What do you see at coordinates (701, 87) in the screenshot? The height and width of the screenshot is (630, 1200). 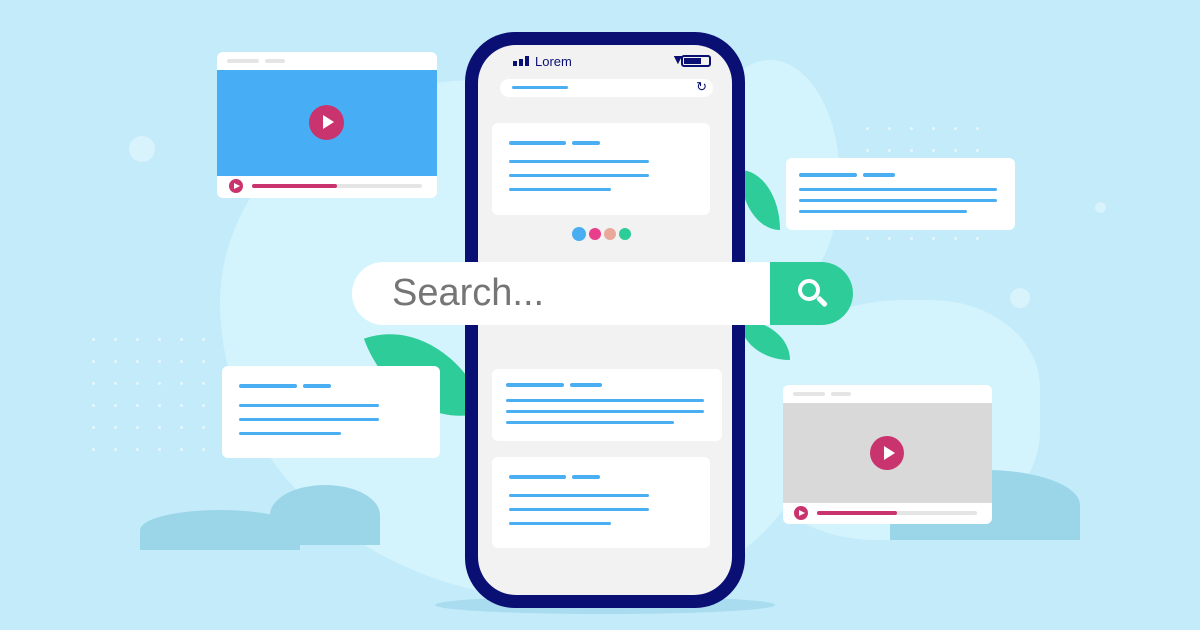 I see `refresh-icon: ↻` at bounding box center [701, 87].